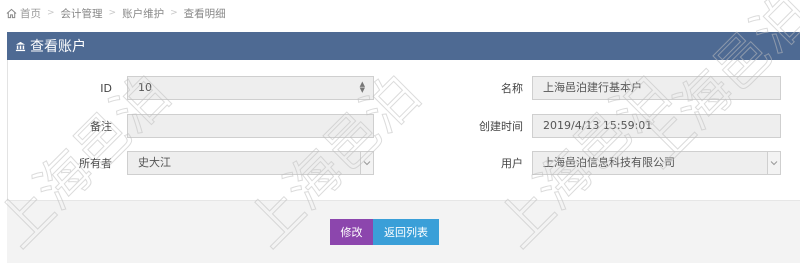 The image size is (800, 263). What do you see at coordinates (154, 162) in the screenshot?
I see `owner-value: 史大江` at bounding box center [154, 162].